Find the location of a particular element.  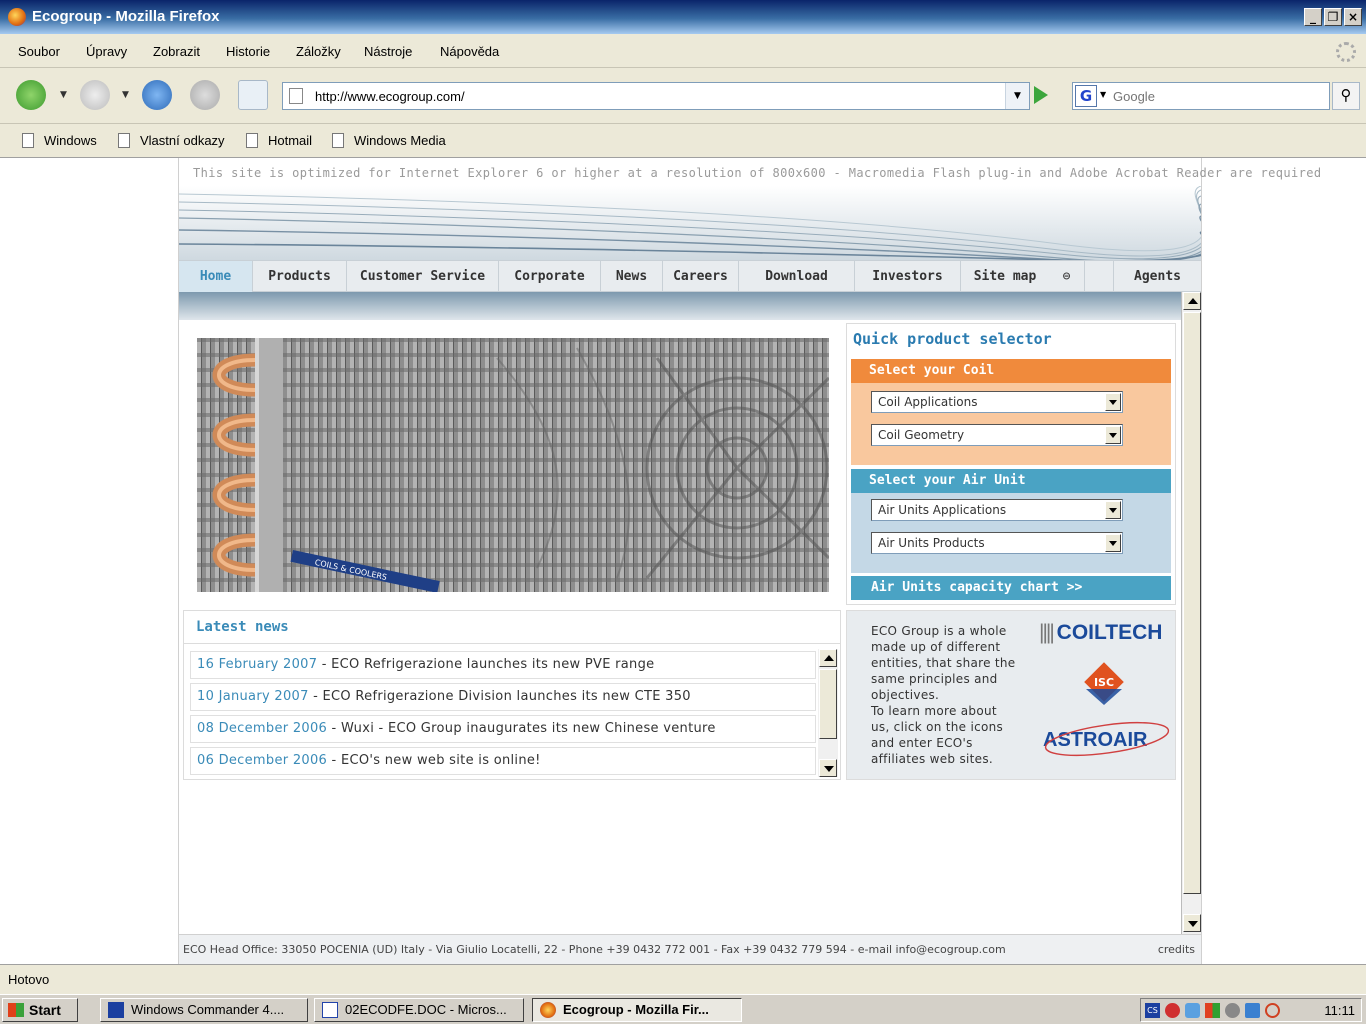

bookmark-custom-links: Vlastní odkazy is located at coordinates (171, 140).